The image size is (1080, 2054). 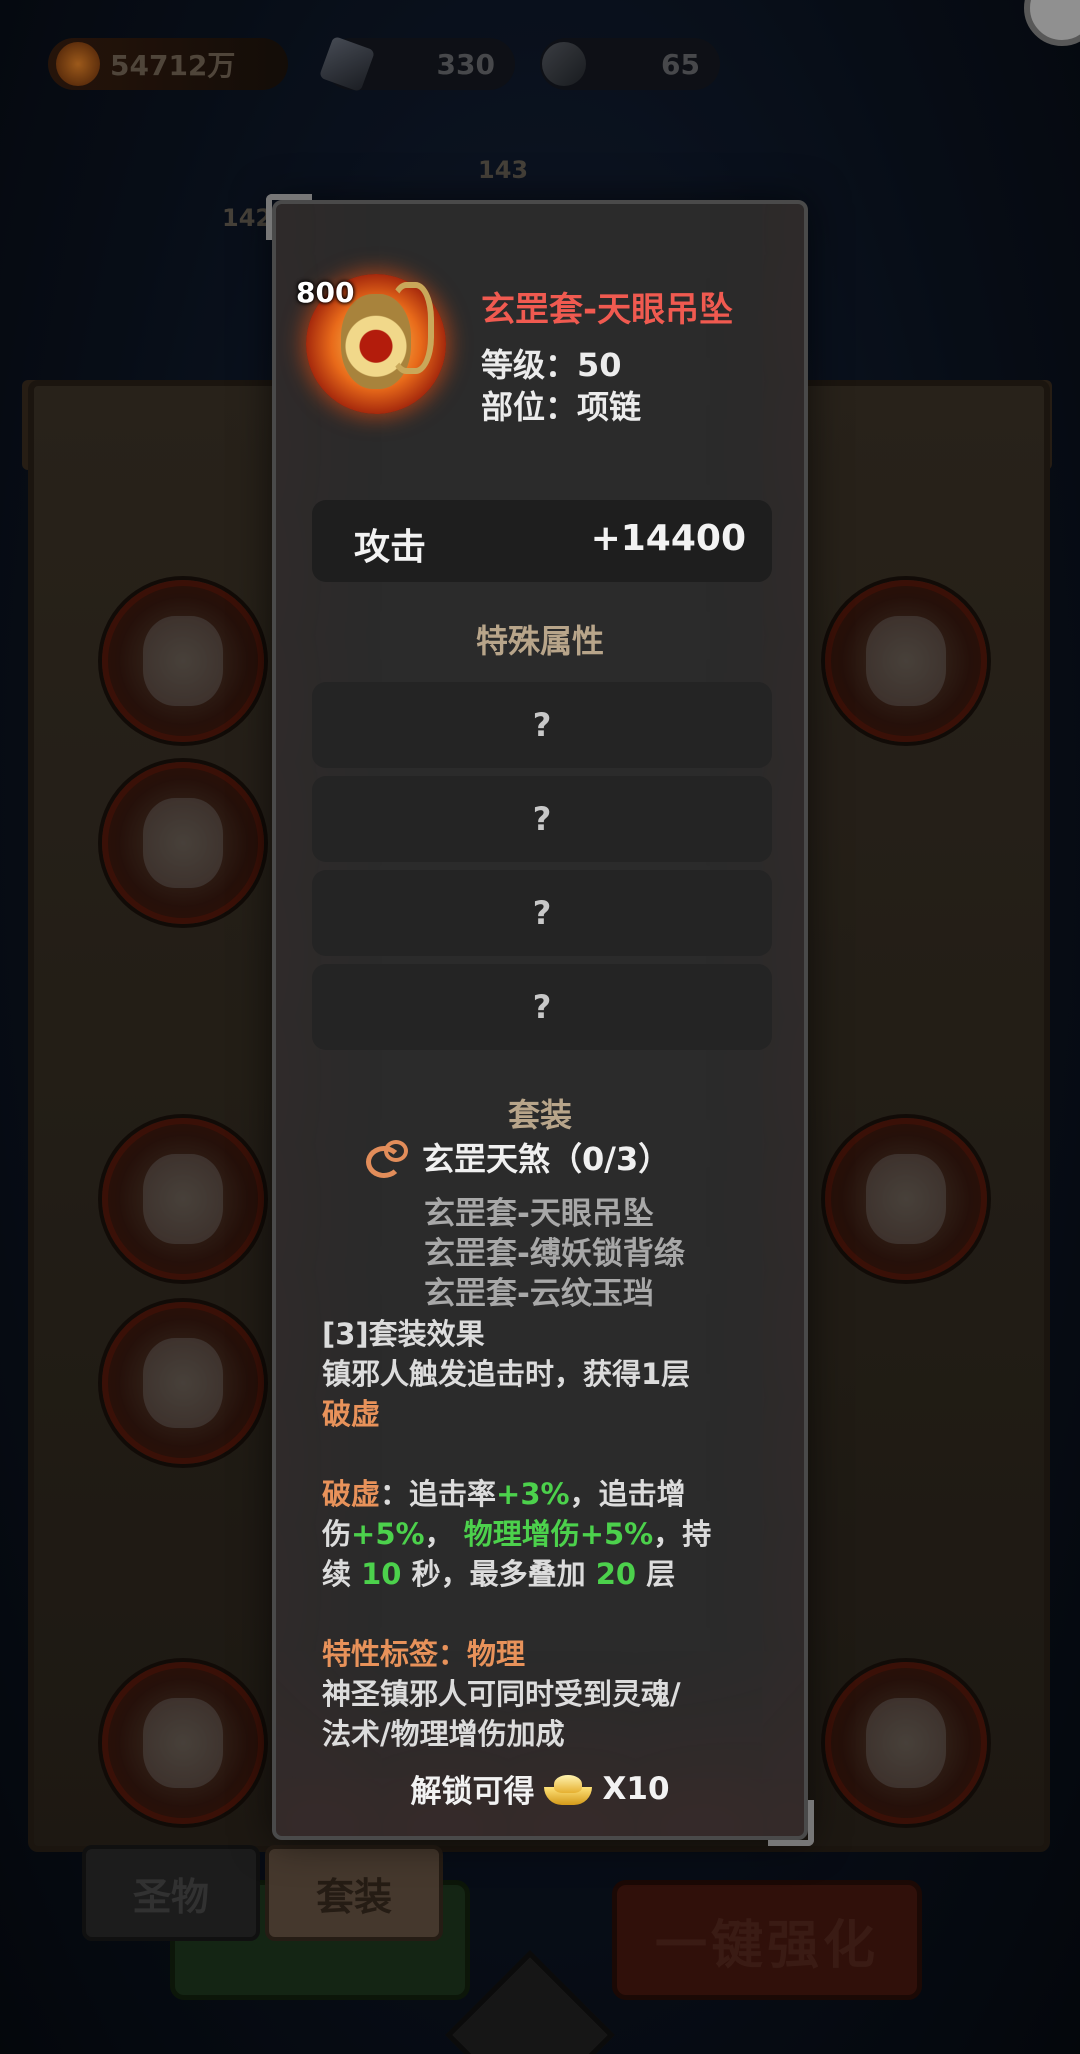 I want to click on colon: ：, so click(x=395, y=1494).